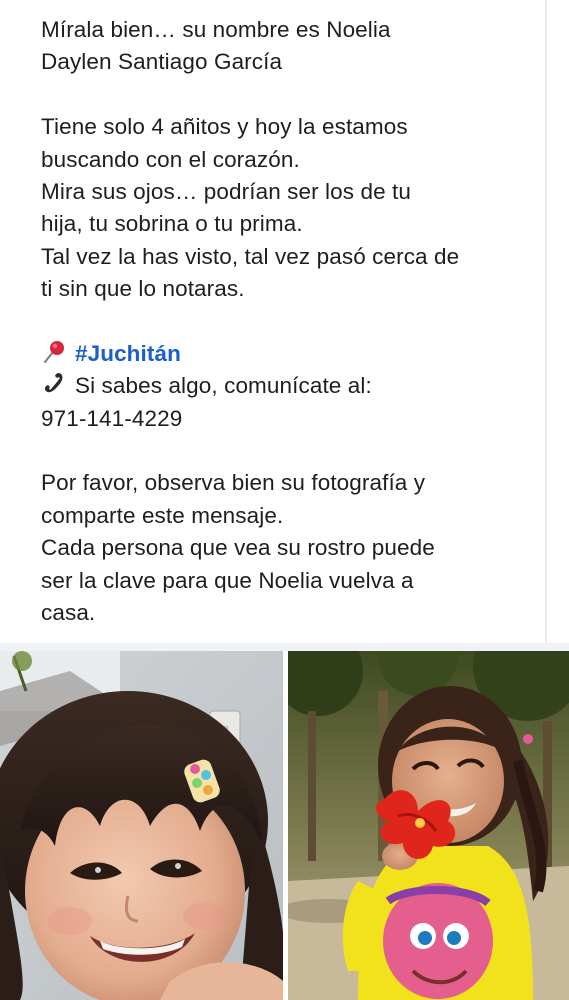  I want to click on contact-text: Si sabes algo, comunícate al:, so click(223, 386).